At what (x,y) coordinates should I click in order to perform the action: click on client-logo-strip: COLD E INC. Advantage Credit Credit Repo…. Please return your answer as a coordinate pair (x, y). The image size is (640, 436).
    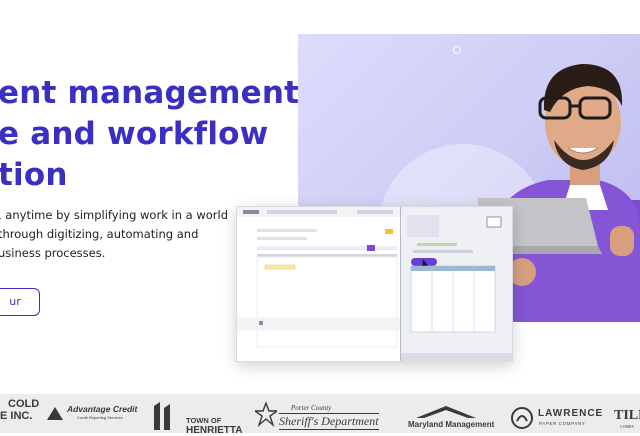
    Looking at the image, I should click on (320, 415).